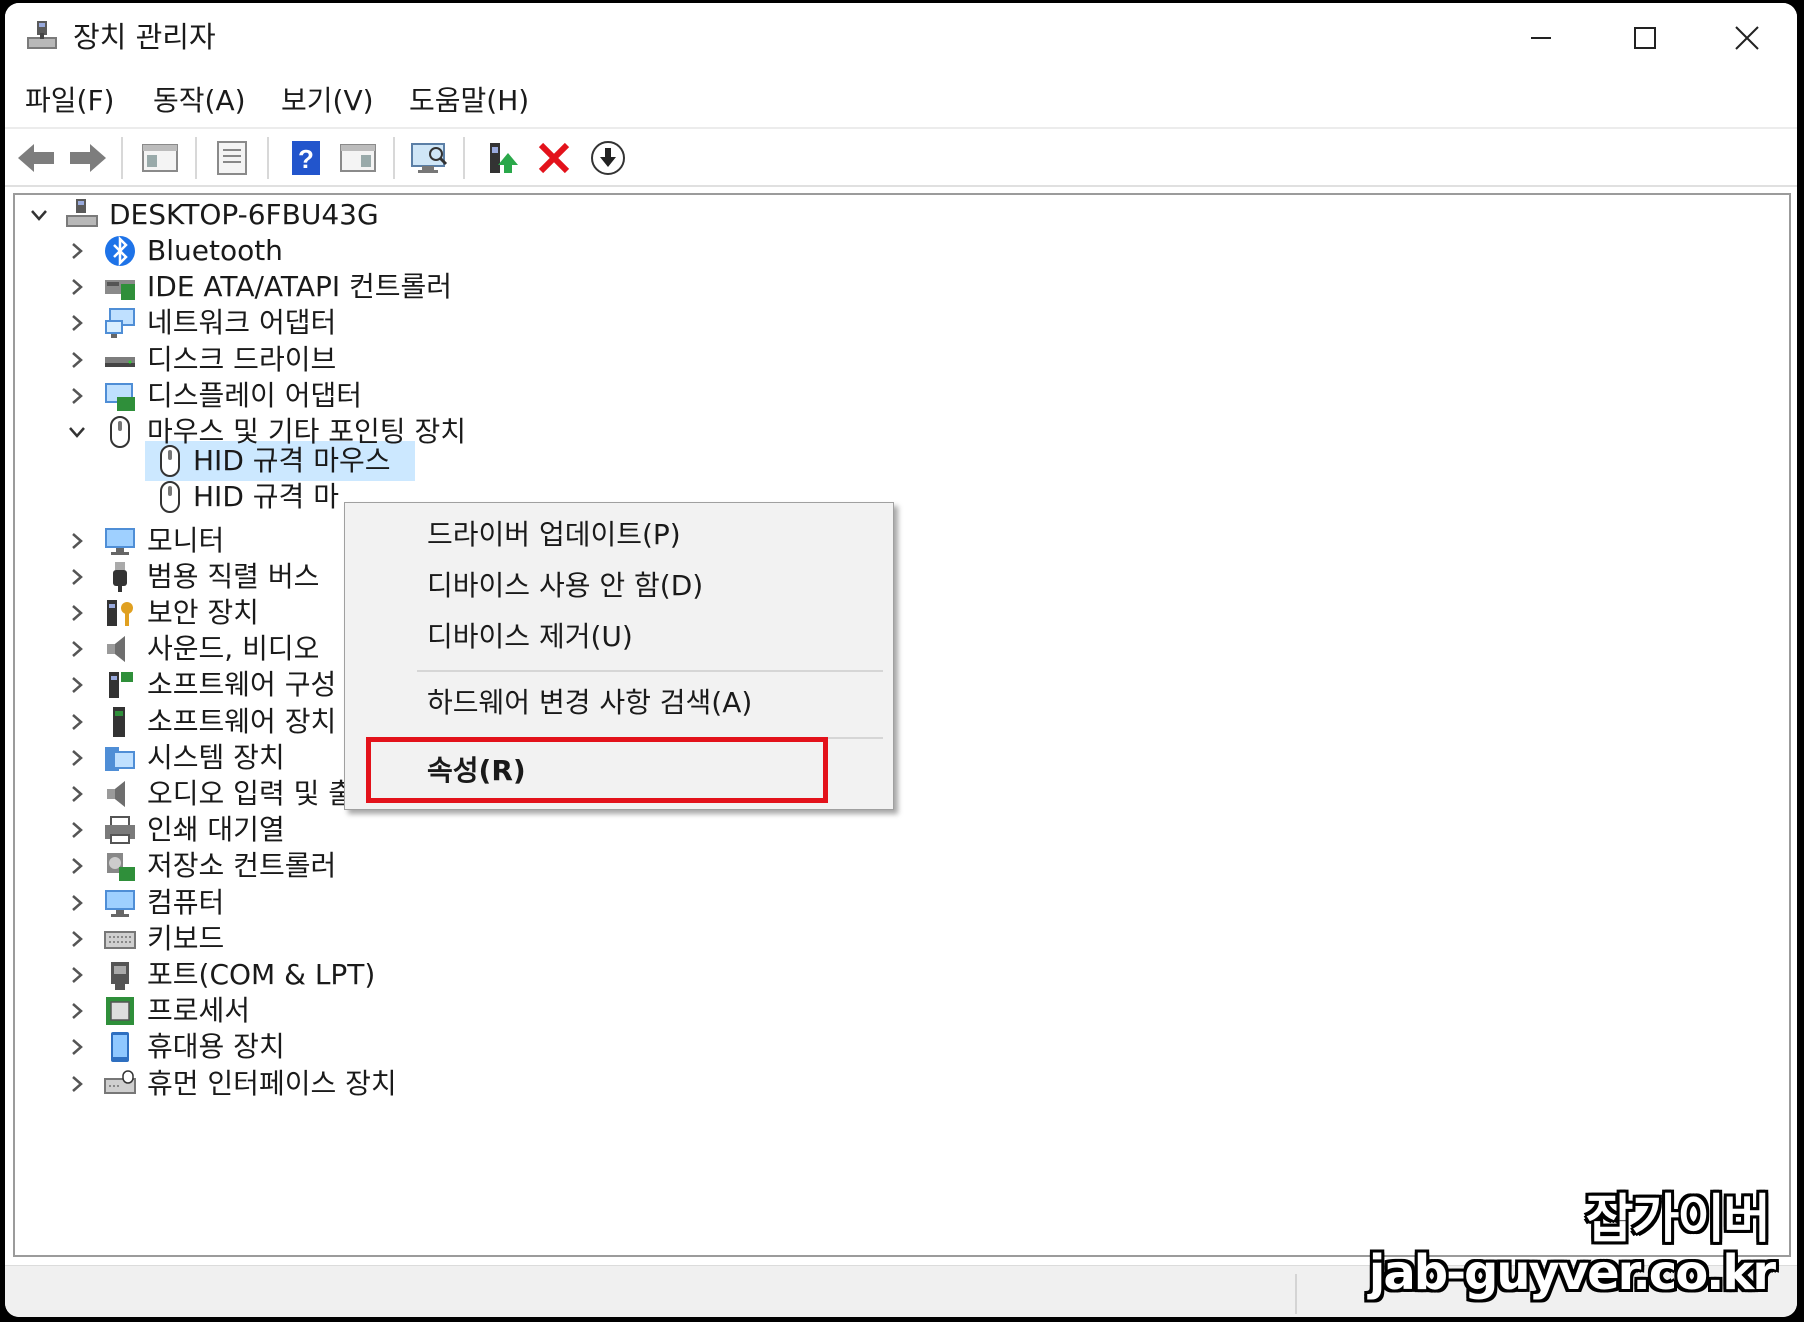  Describe the element at coordinates (1572, 1273) in the screenshot. I see `watermark-url: jab-guyver.co.kr` at that location.